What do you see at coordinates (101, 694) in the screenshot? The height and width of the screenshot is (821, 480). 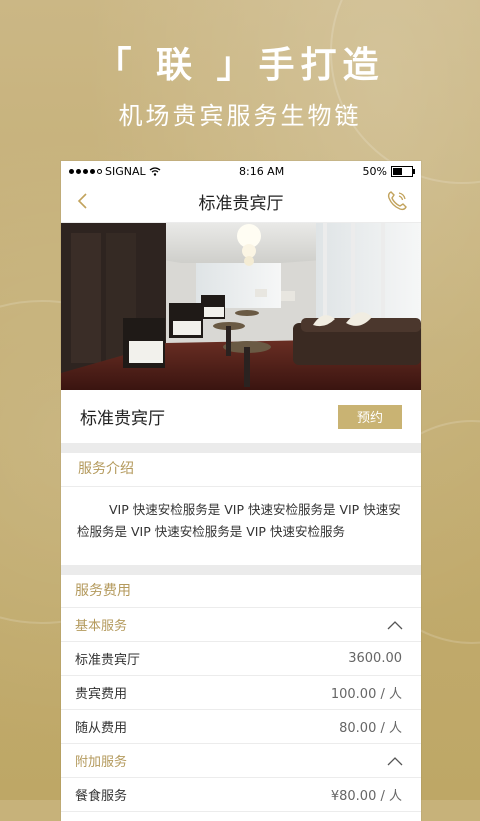 I see `fee-name: 贵宾费用` at bounding box center [101, 694].